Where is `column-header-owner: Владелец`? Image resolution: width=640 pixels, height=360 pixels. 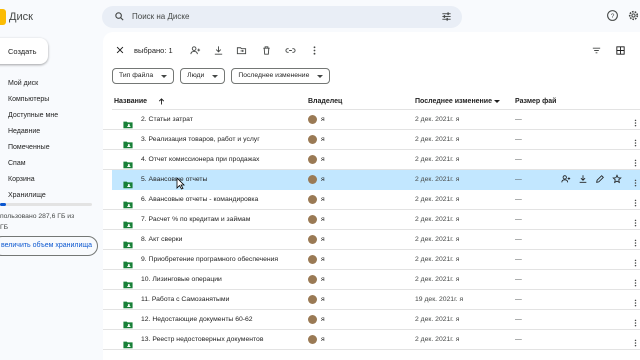
column-header-owner: Владелец is located at coordinates (325, 101).